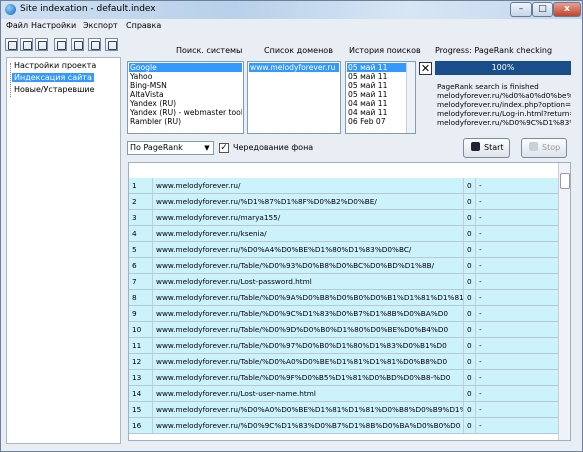 The width and height of the screenshot is (583, 452). What do you see at coordinates (10, 9) in the screenshot?
I see `app-icon` at bounding box center [10, 9].